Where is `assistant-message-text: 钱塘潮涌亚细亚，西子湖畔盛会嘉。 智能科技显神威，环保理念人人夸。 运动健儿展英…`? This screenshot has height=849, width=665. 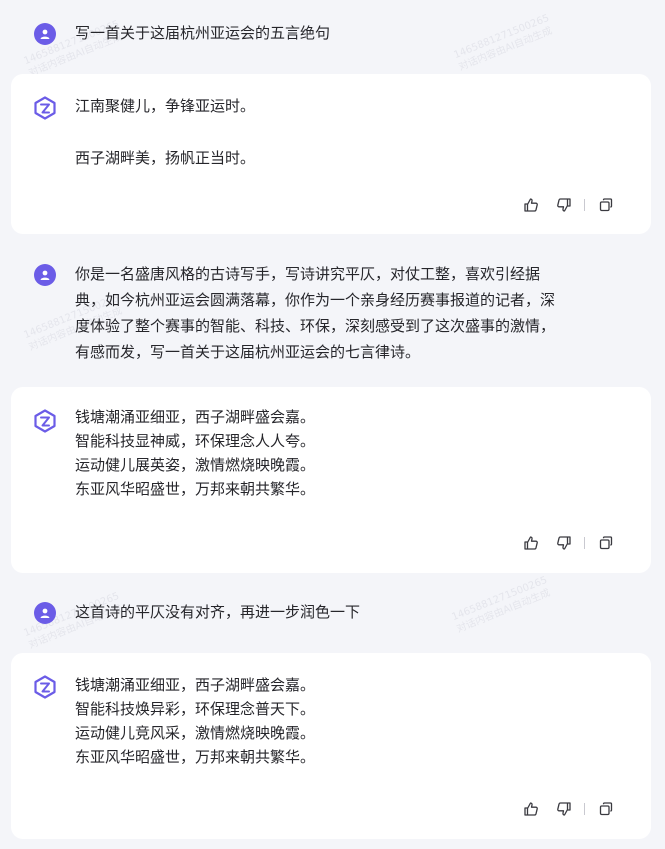
assistant-message-text: 钱塘潮涌亚细亚，西子湖畔盛会嘉。 智能科技显神威，环保理念人人夸。 运动健儿展英… is located at coordinates (195, 453).